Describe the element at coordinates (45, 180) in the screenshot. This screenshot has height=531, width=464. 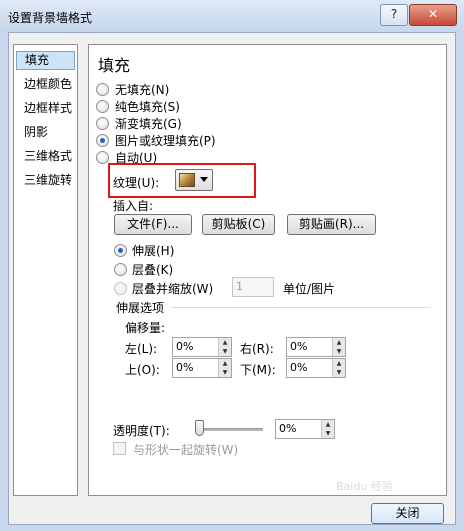
I see `nav-item-3d-rotation: 三维旋转` at that location.